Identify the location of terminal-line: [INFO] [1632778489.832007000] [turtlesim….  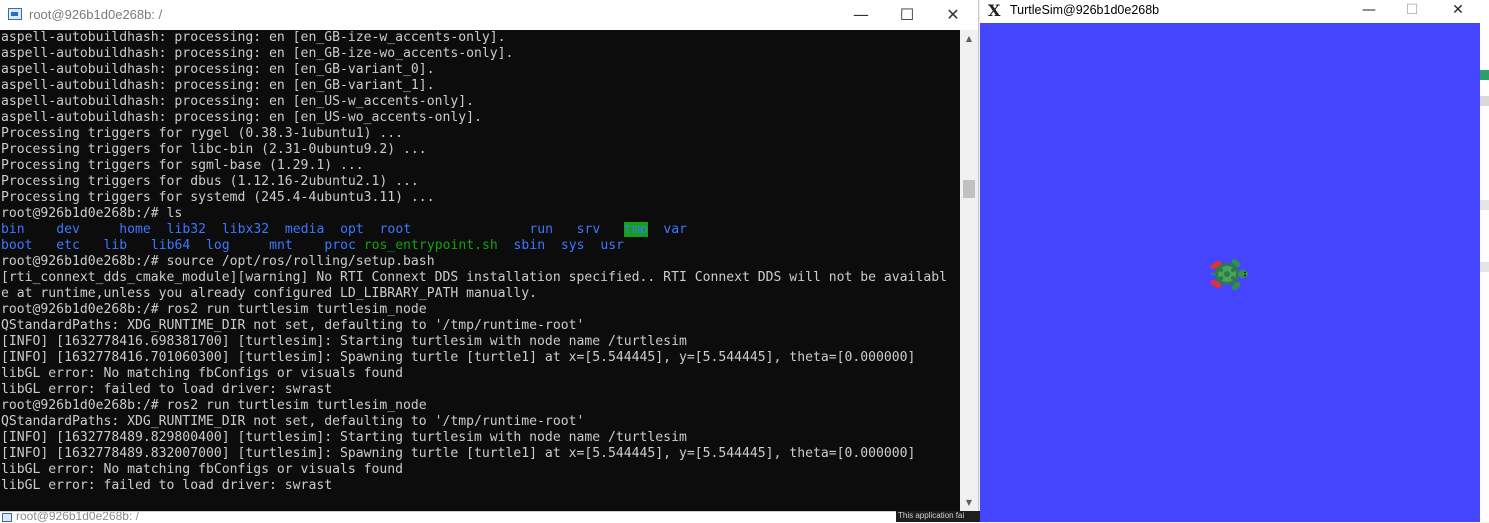
(458, 453).